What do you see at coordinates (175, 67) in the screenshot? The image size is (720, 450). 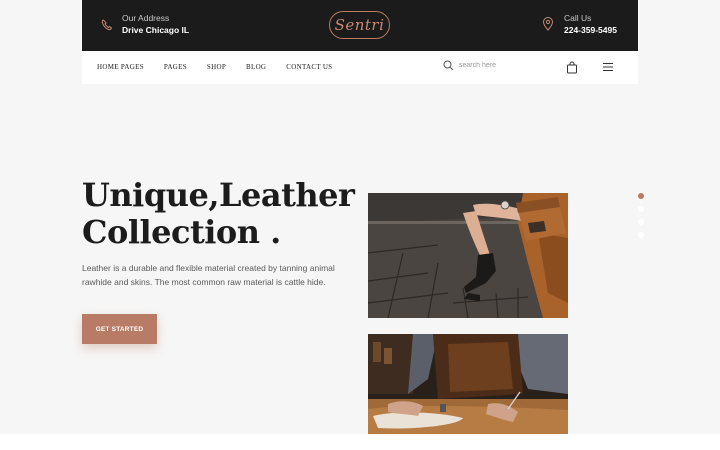 I see `nav-item-pages: PAGES` at bounding box center [175, 67].